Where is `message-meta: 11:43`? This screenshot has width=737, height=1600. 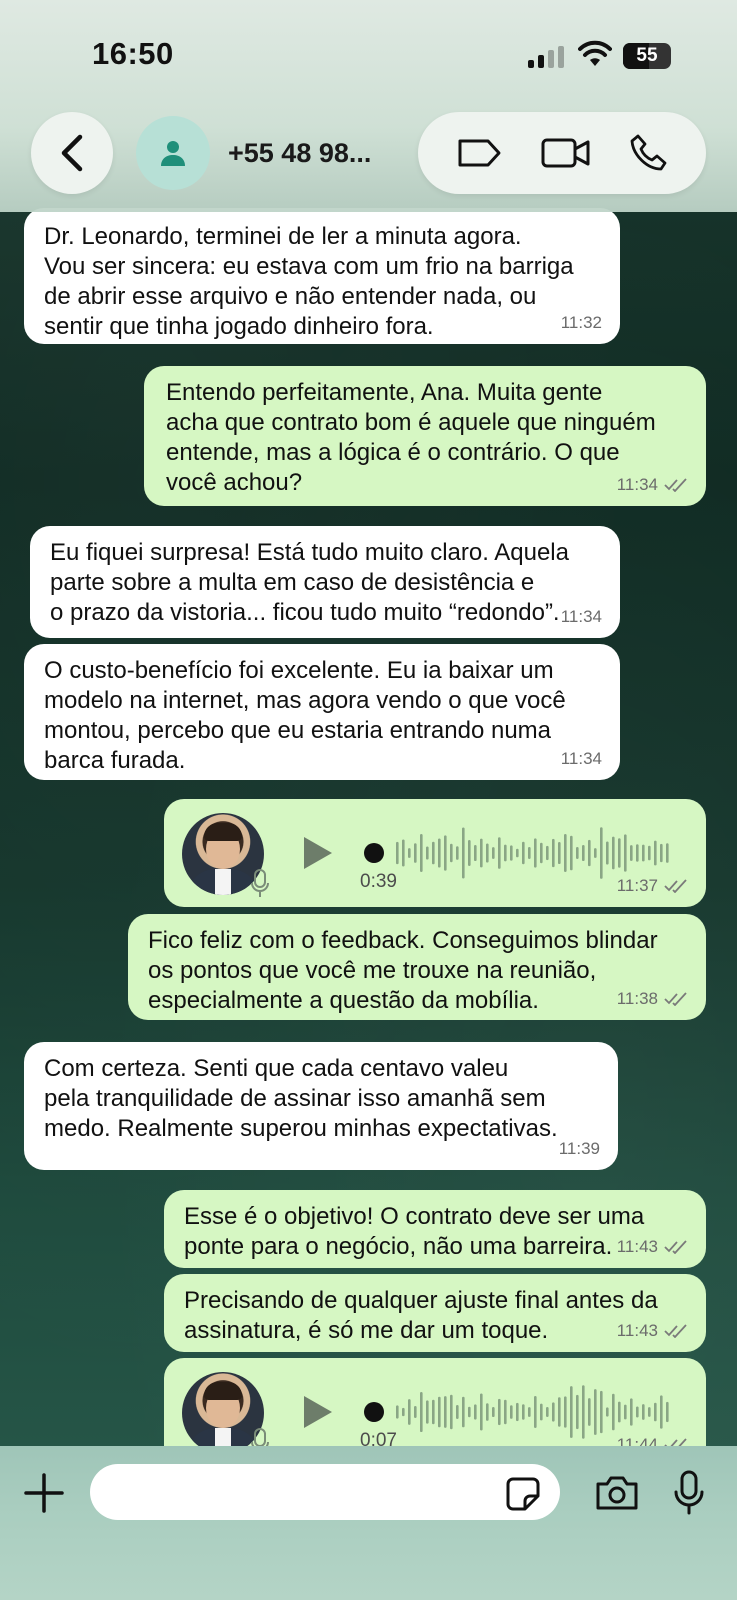
message-meta: 11:43 is located at coordinates (652, 1331).